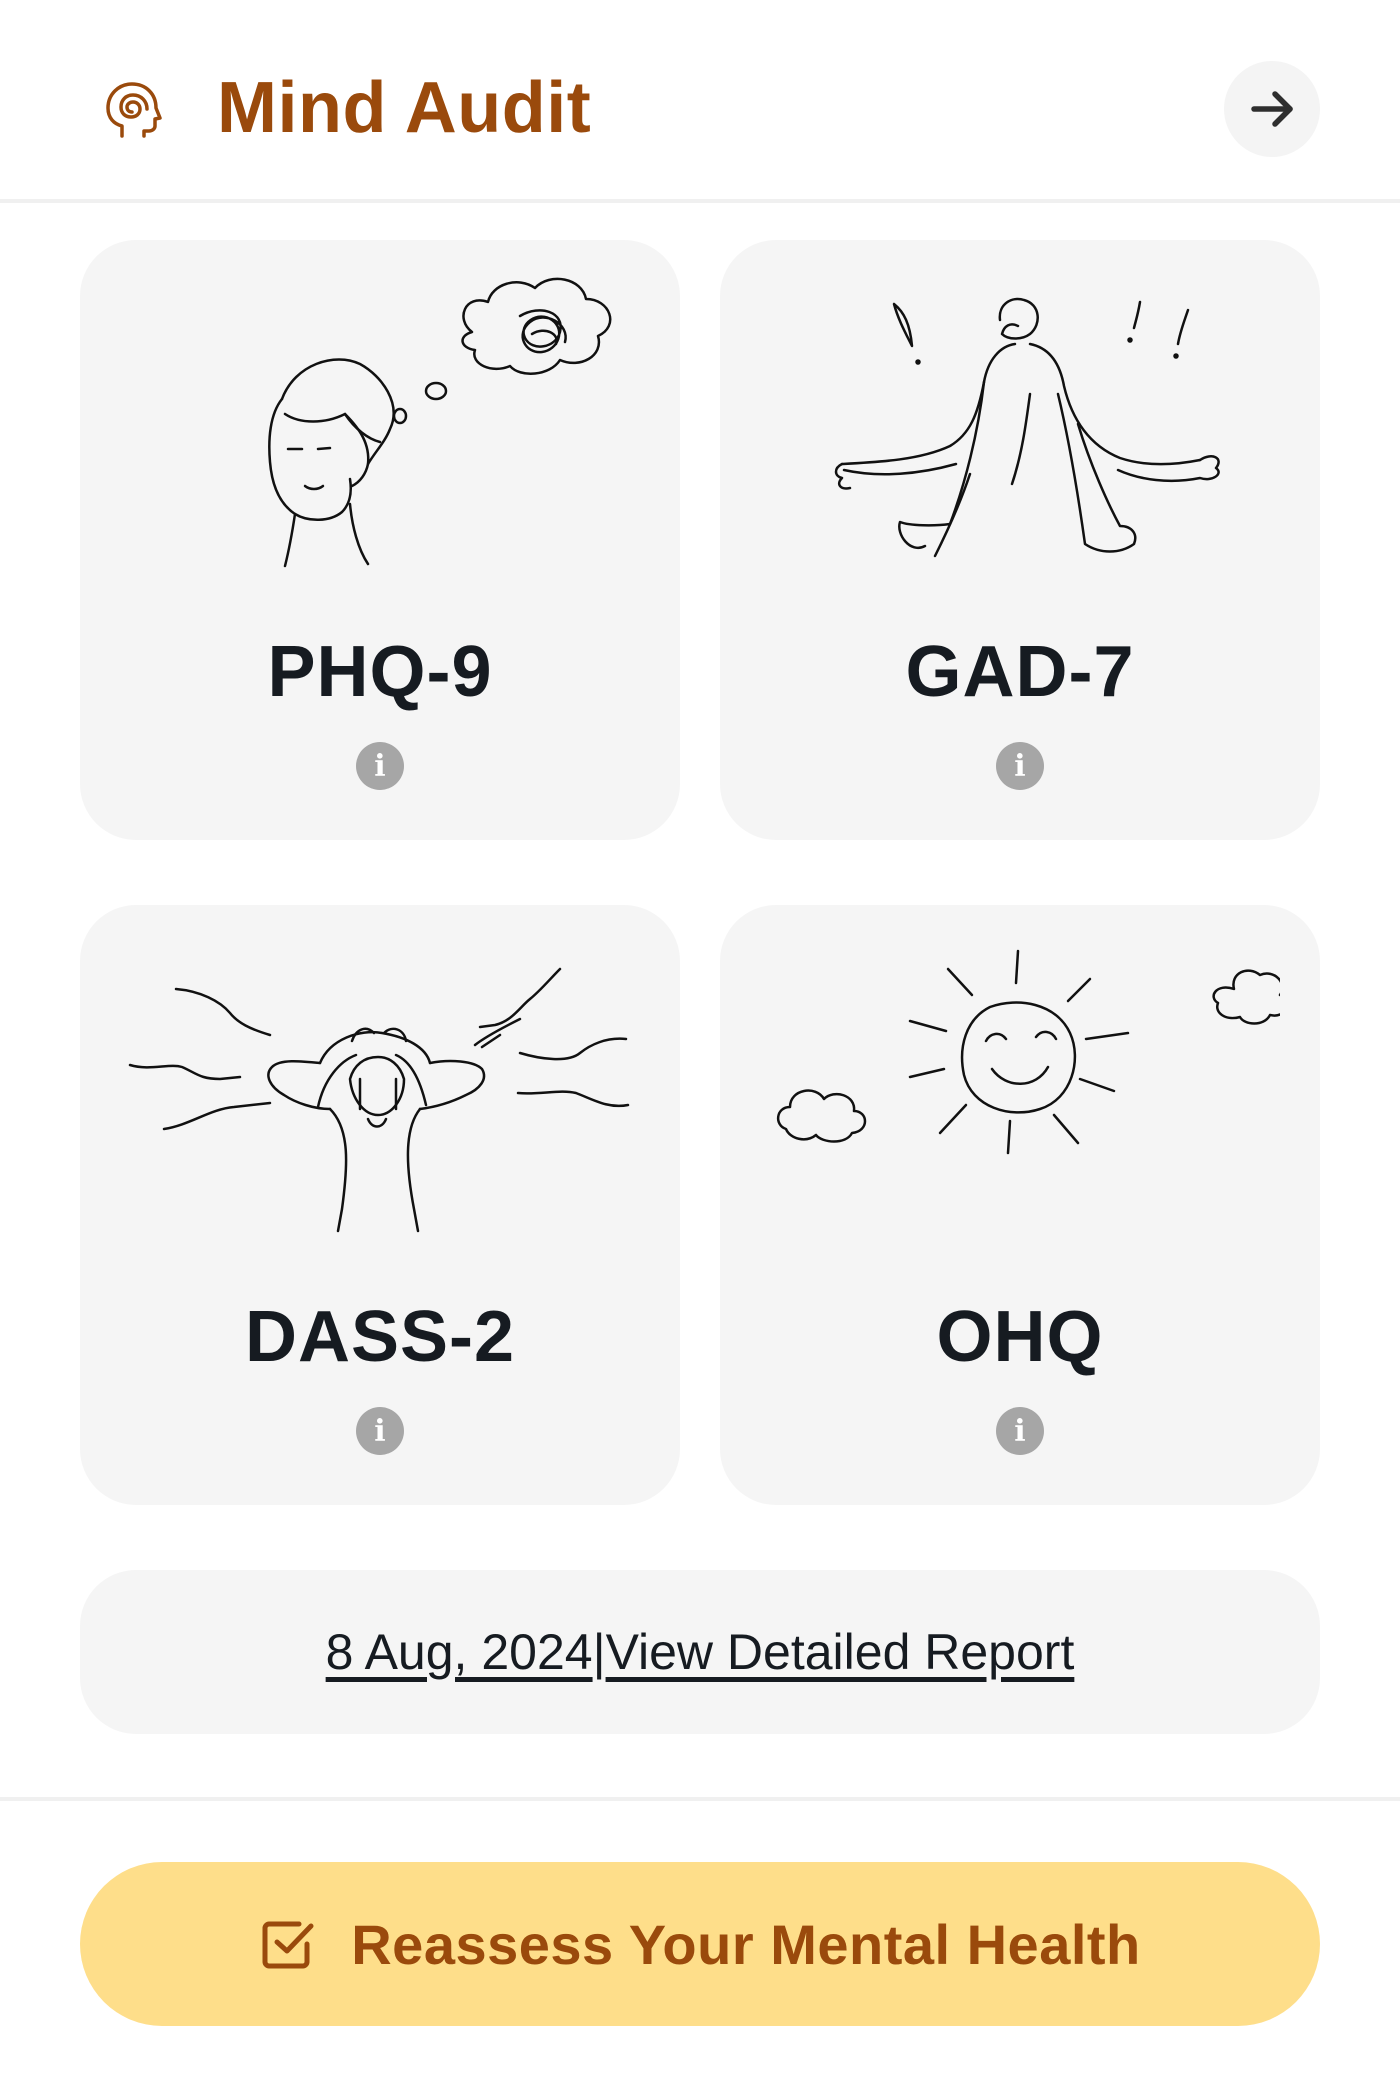 The height and width of the screenshot is (2084, 1400). Describe the element at coordinates (288, 1945) in the screenshot. I see `checkbox-icon` at that location.